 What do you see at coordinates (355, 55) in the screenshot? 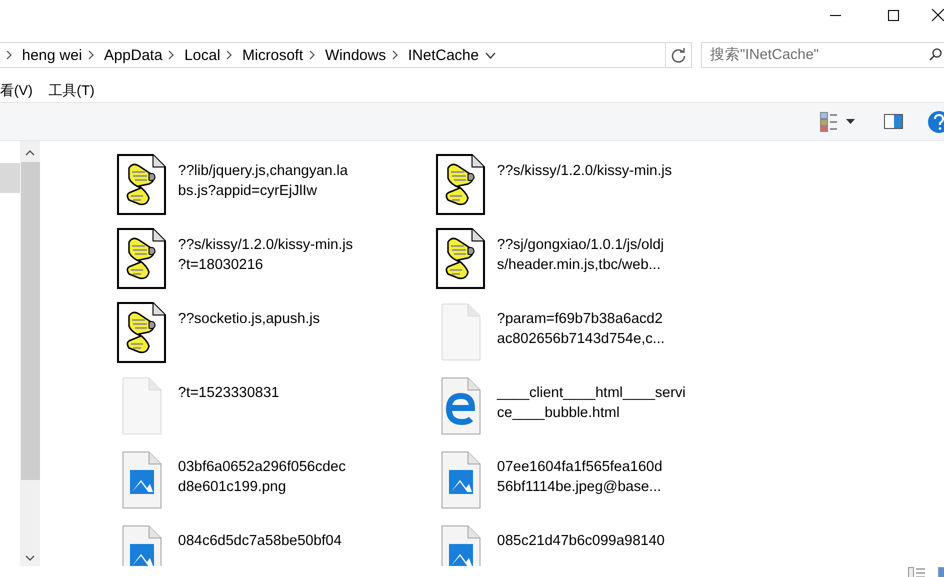
I see `breadcrumb: Windows` at bounding box center [355, 55].